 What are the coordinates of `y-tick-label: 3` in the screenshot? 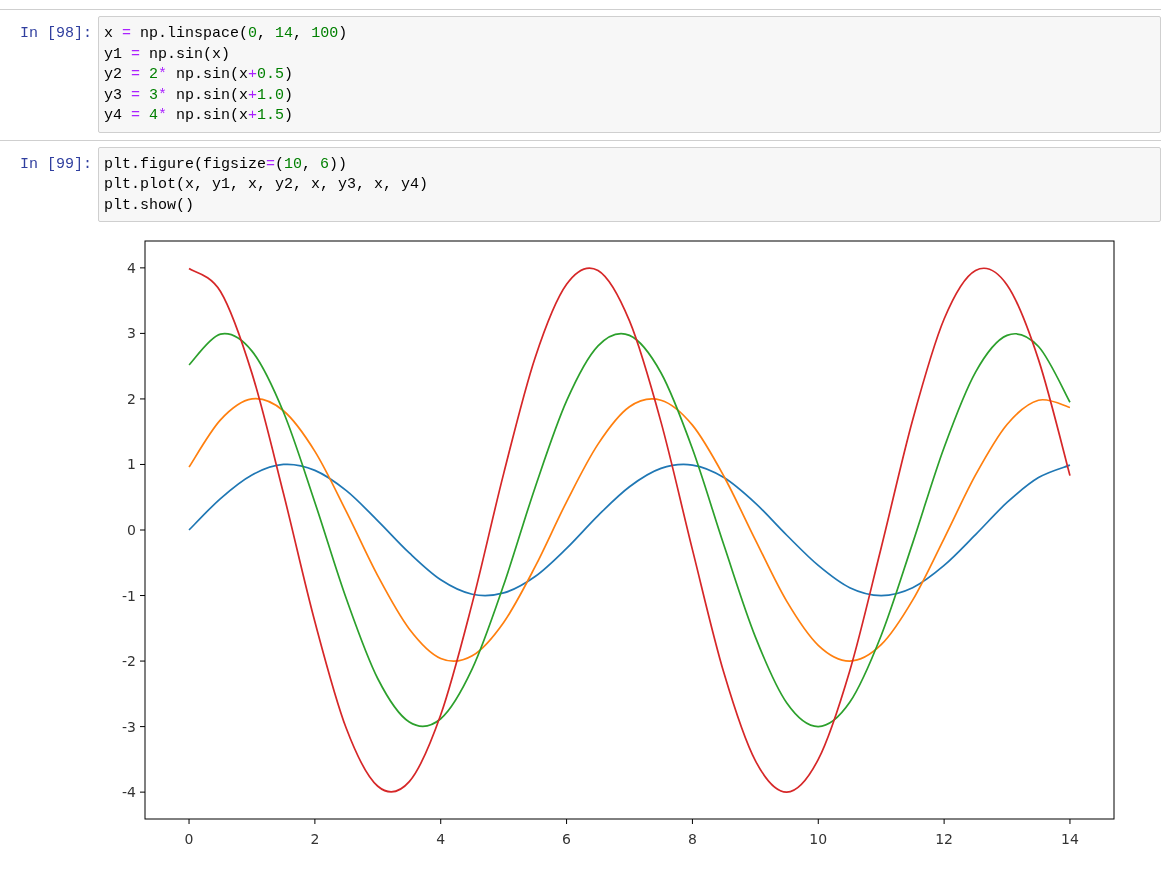 It's located at (131, 333).